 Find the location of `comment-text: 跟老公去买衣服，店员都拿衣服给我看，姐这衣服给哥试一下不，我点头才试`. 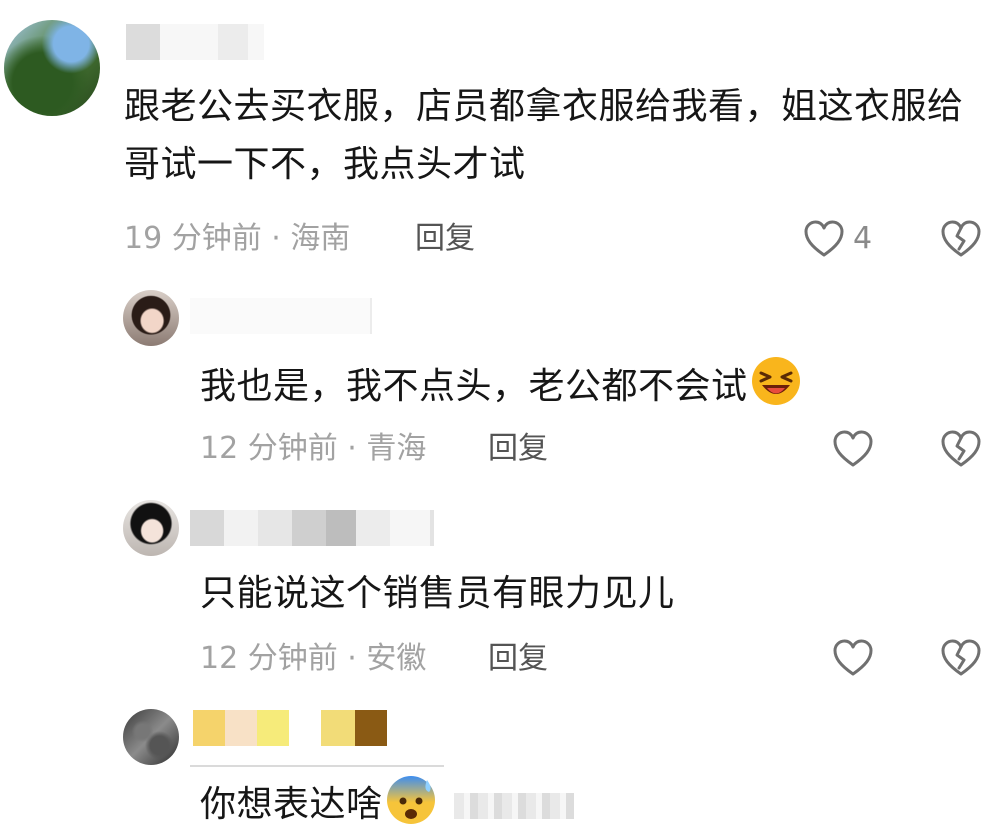

comment-text: 跟老公去买衣服，店员都拿衣服给我看，姐这衣服给哥试一下不，我点头才试 is located at coordinates (544, 135).